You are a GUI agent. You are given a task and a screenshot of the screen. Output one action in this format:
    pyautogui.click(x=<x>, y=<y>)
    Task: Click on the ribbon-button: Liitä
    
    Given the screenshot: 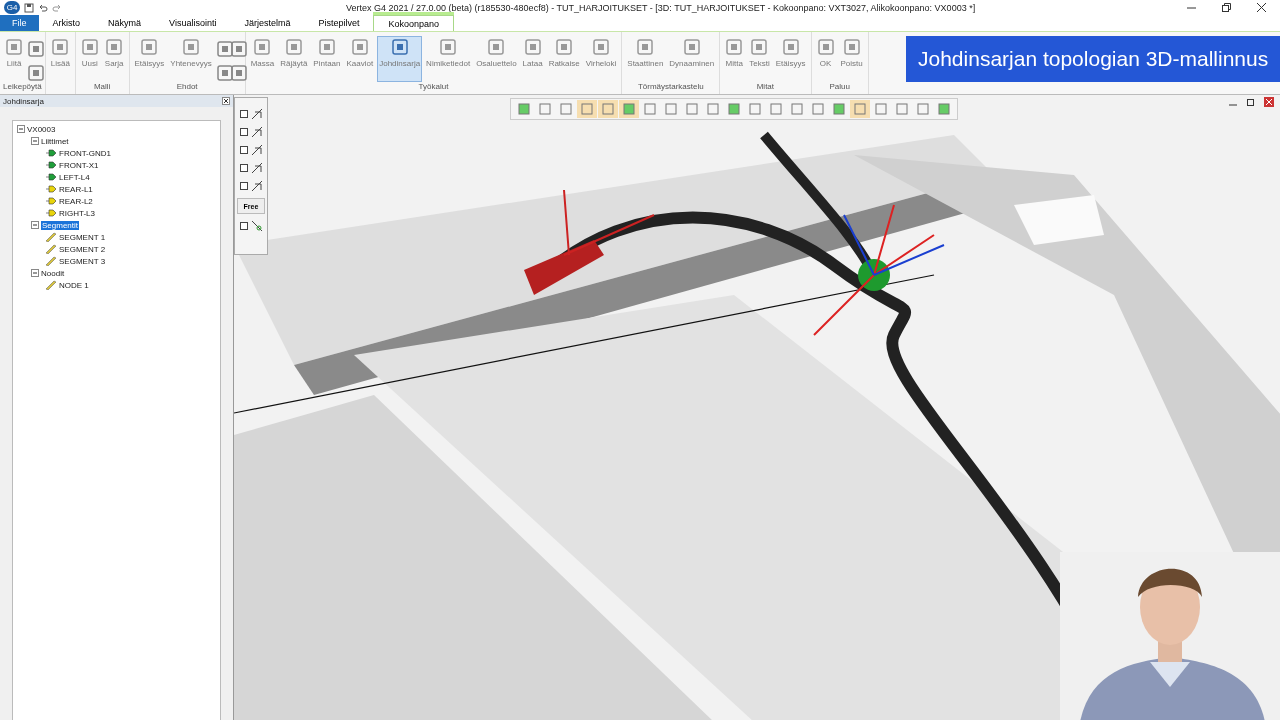 What is the action you would take?
    pyautogui.click(x=14, y=59)
    